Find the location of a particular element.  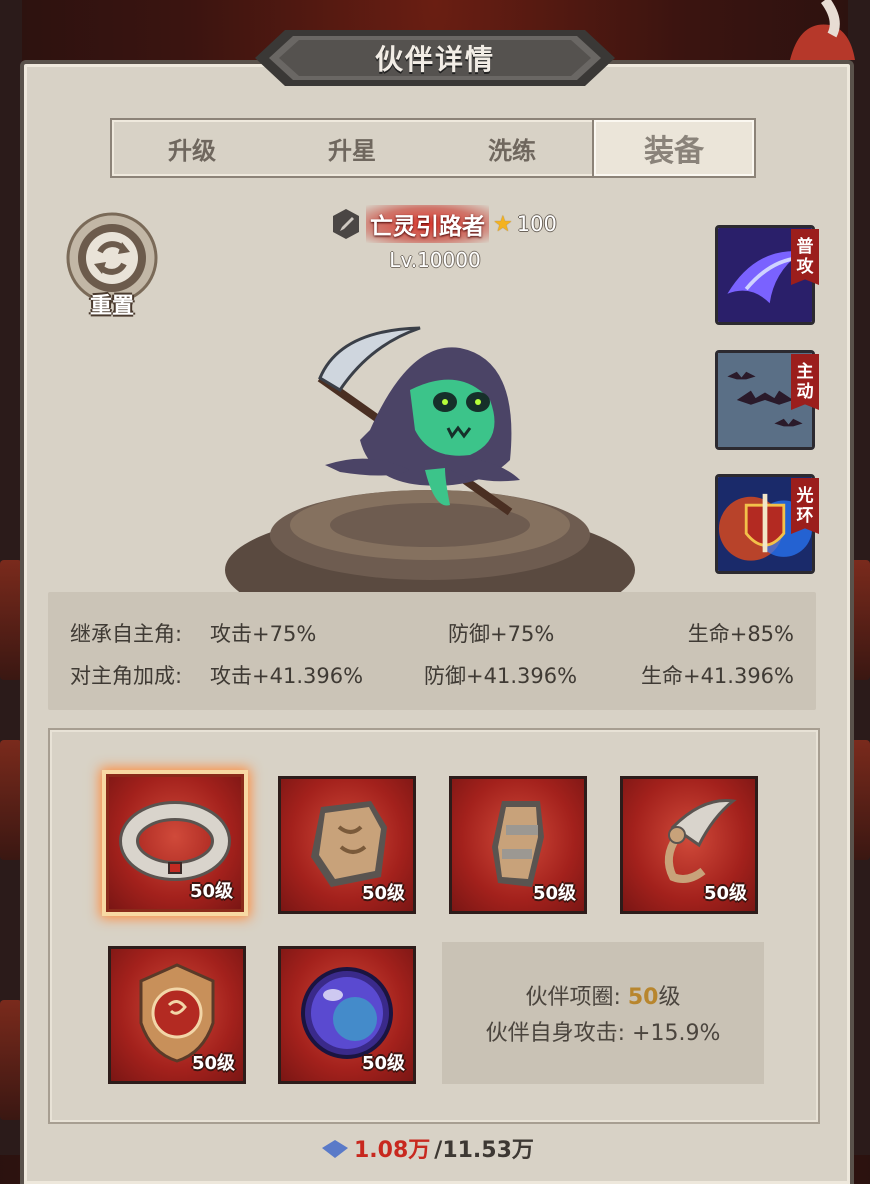

hero-name: 亡灵引路者 is located at coordinates (427, 224).